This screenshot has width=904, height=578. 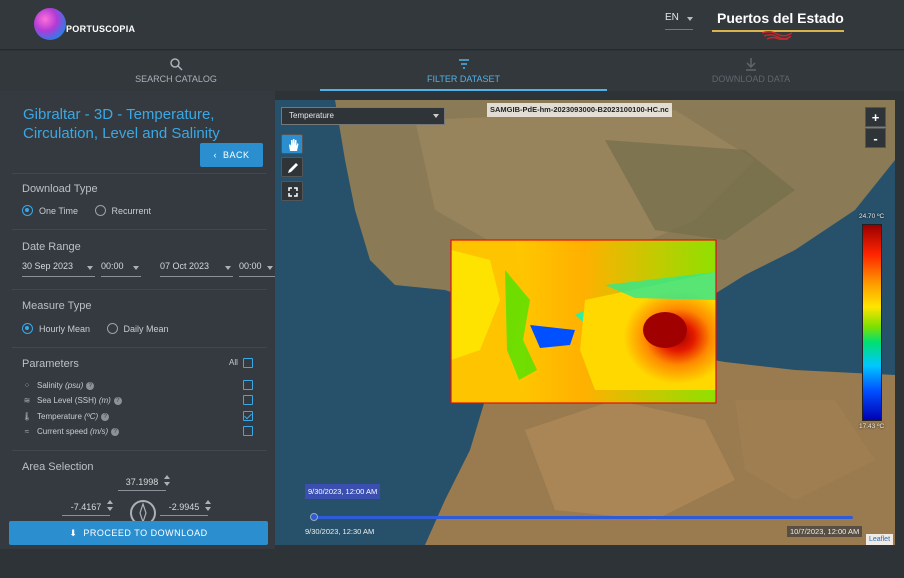 I want to click on legend-min-label: 17.43 ºC, so click(x=872, y=426).